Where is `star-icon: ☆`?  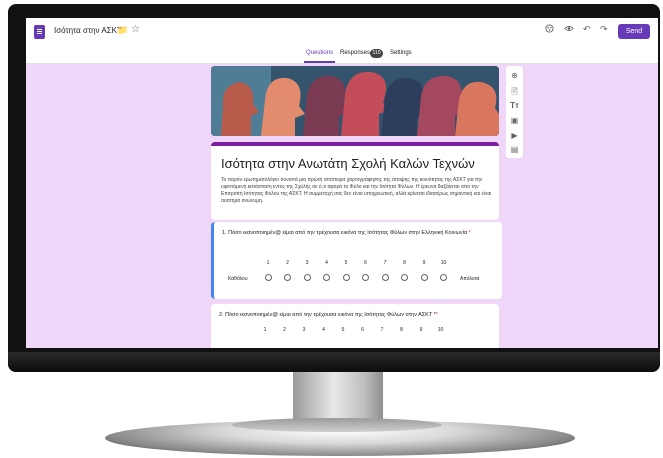
star-icon: ☆ is located at coordinates (135, 29).